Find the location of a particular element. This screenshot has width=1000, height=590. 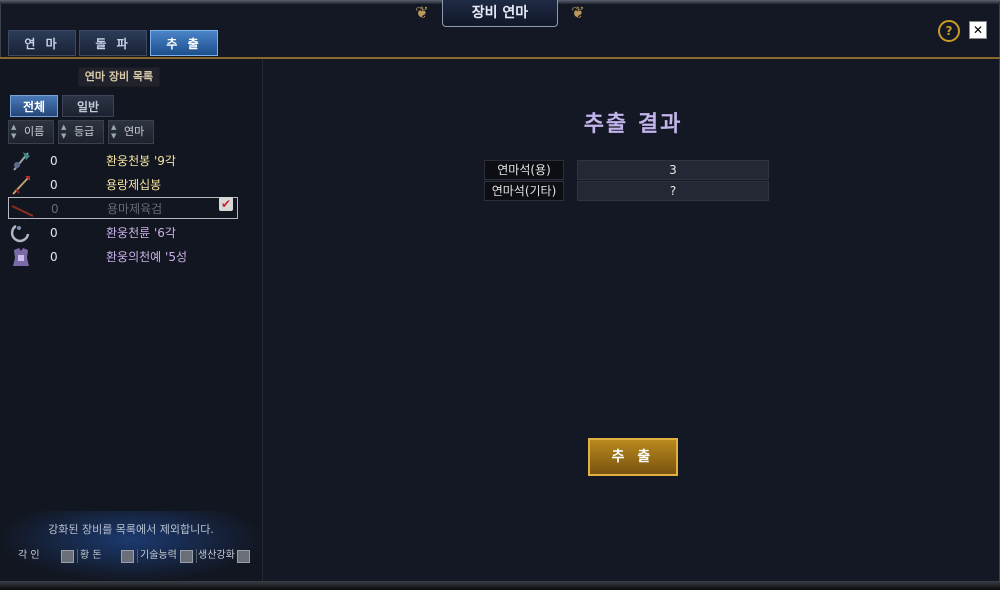

ring-blade-icon is located at coordinates (20, 233).